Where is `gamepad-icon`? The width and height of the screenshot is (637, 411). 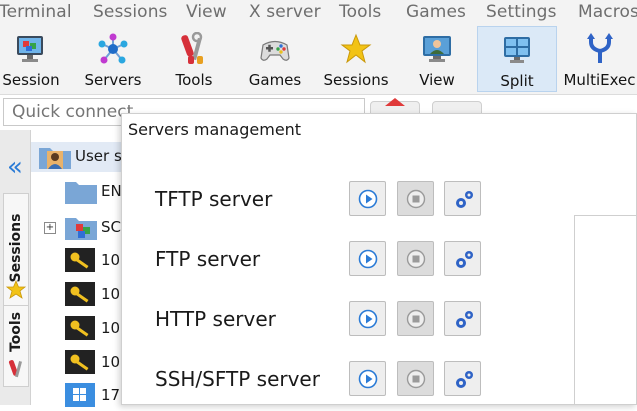 gamepad-icon is located at coordinates (275, 50).